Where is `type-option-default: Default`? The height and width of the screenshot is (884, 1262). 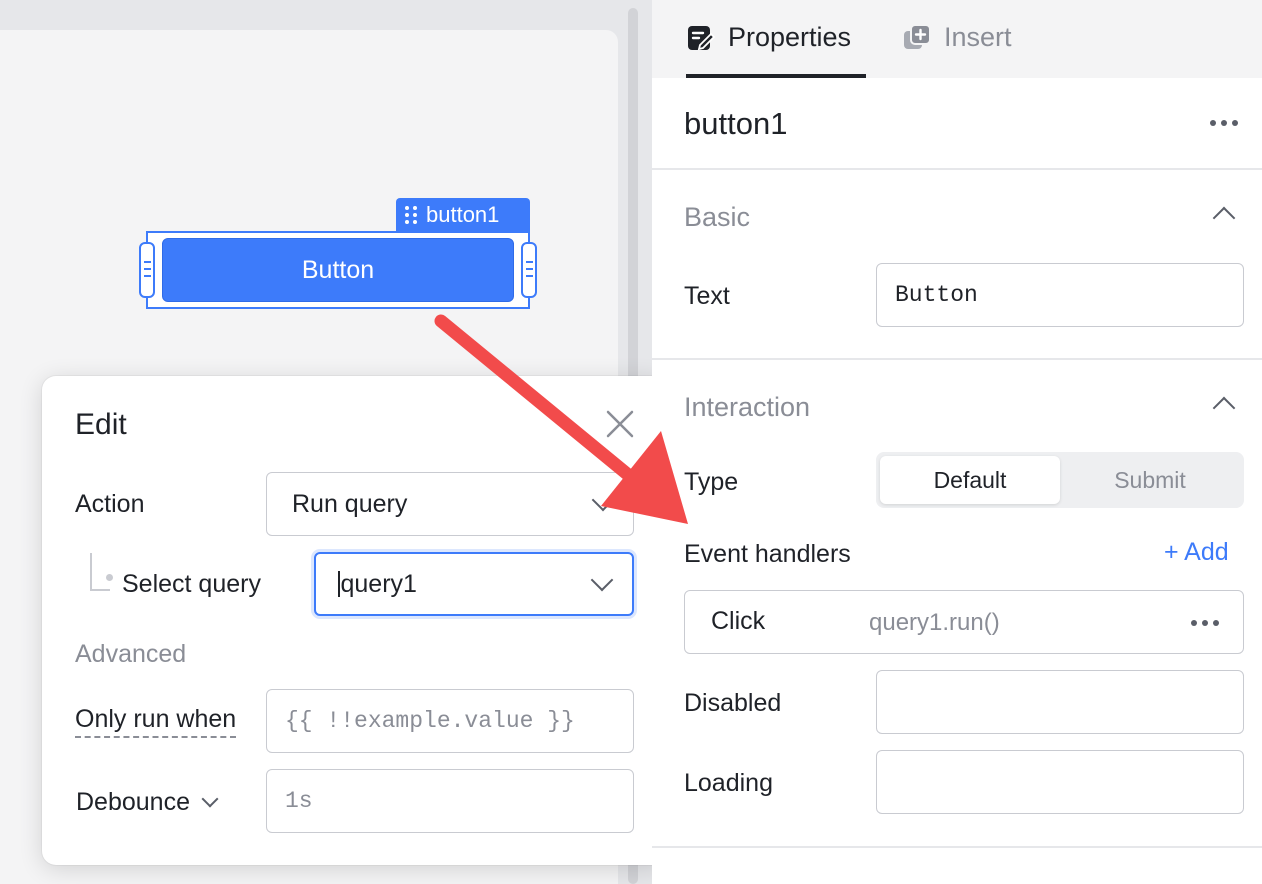
type-option-default: Default is located at coordinates (970, 480).